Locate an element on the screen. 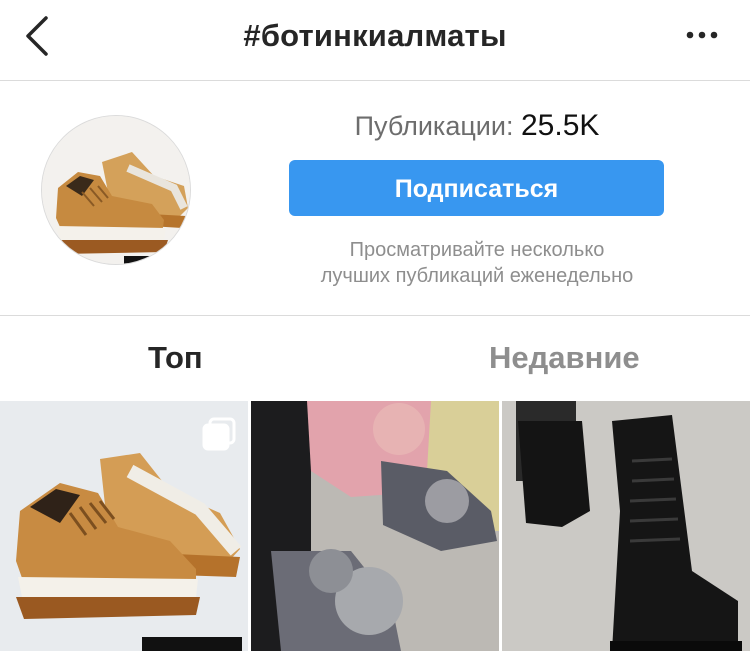 This screenshot has width=750, height=651. post-image-black-boots is located at coordinates (626, 526).